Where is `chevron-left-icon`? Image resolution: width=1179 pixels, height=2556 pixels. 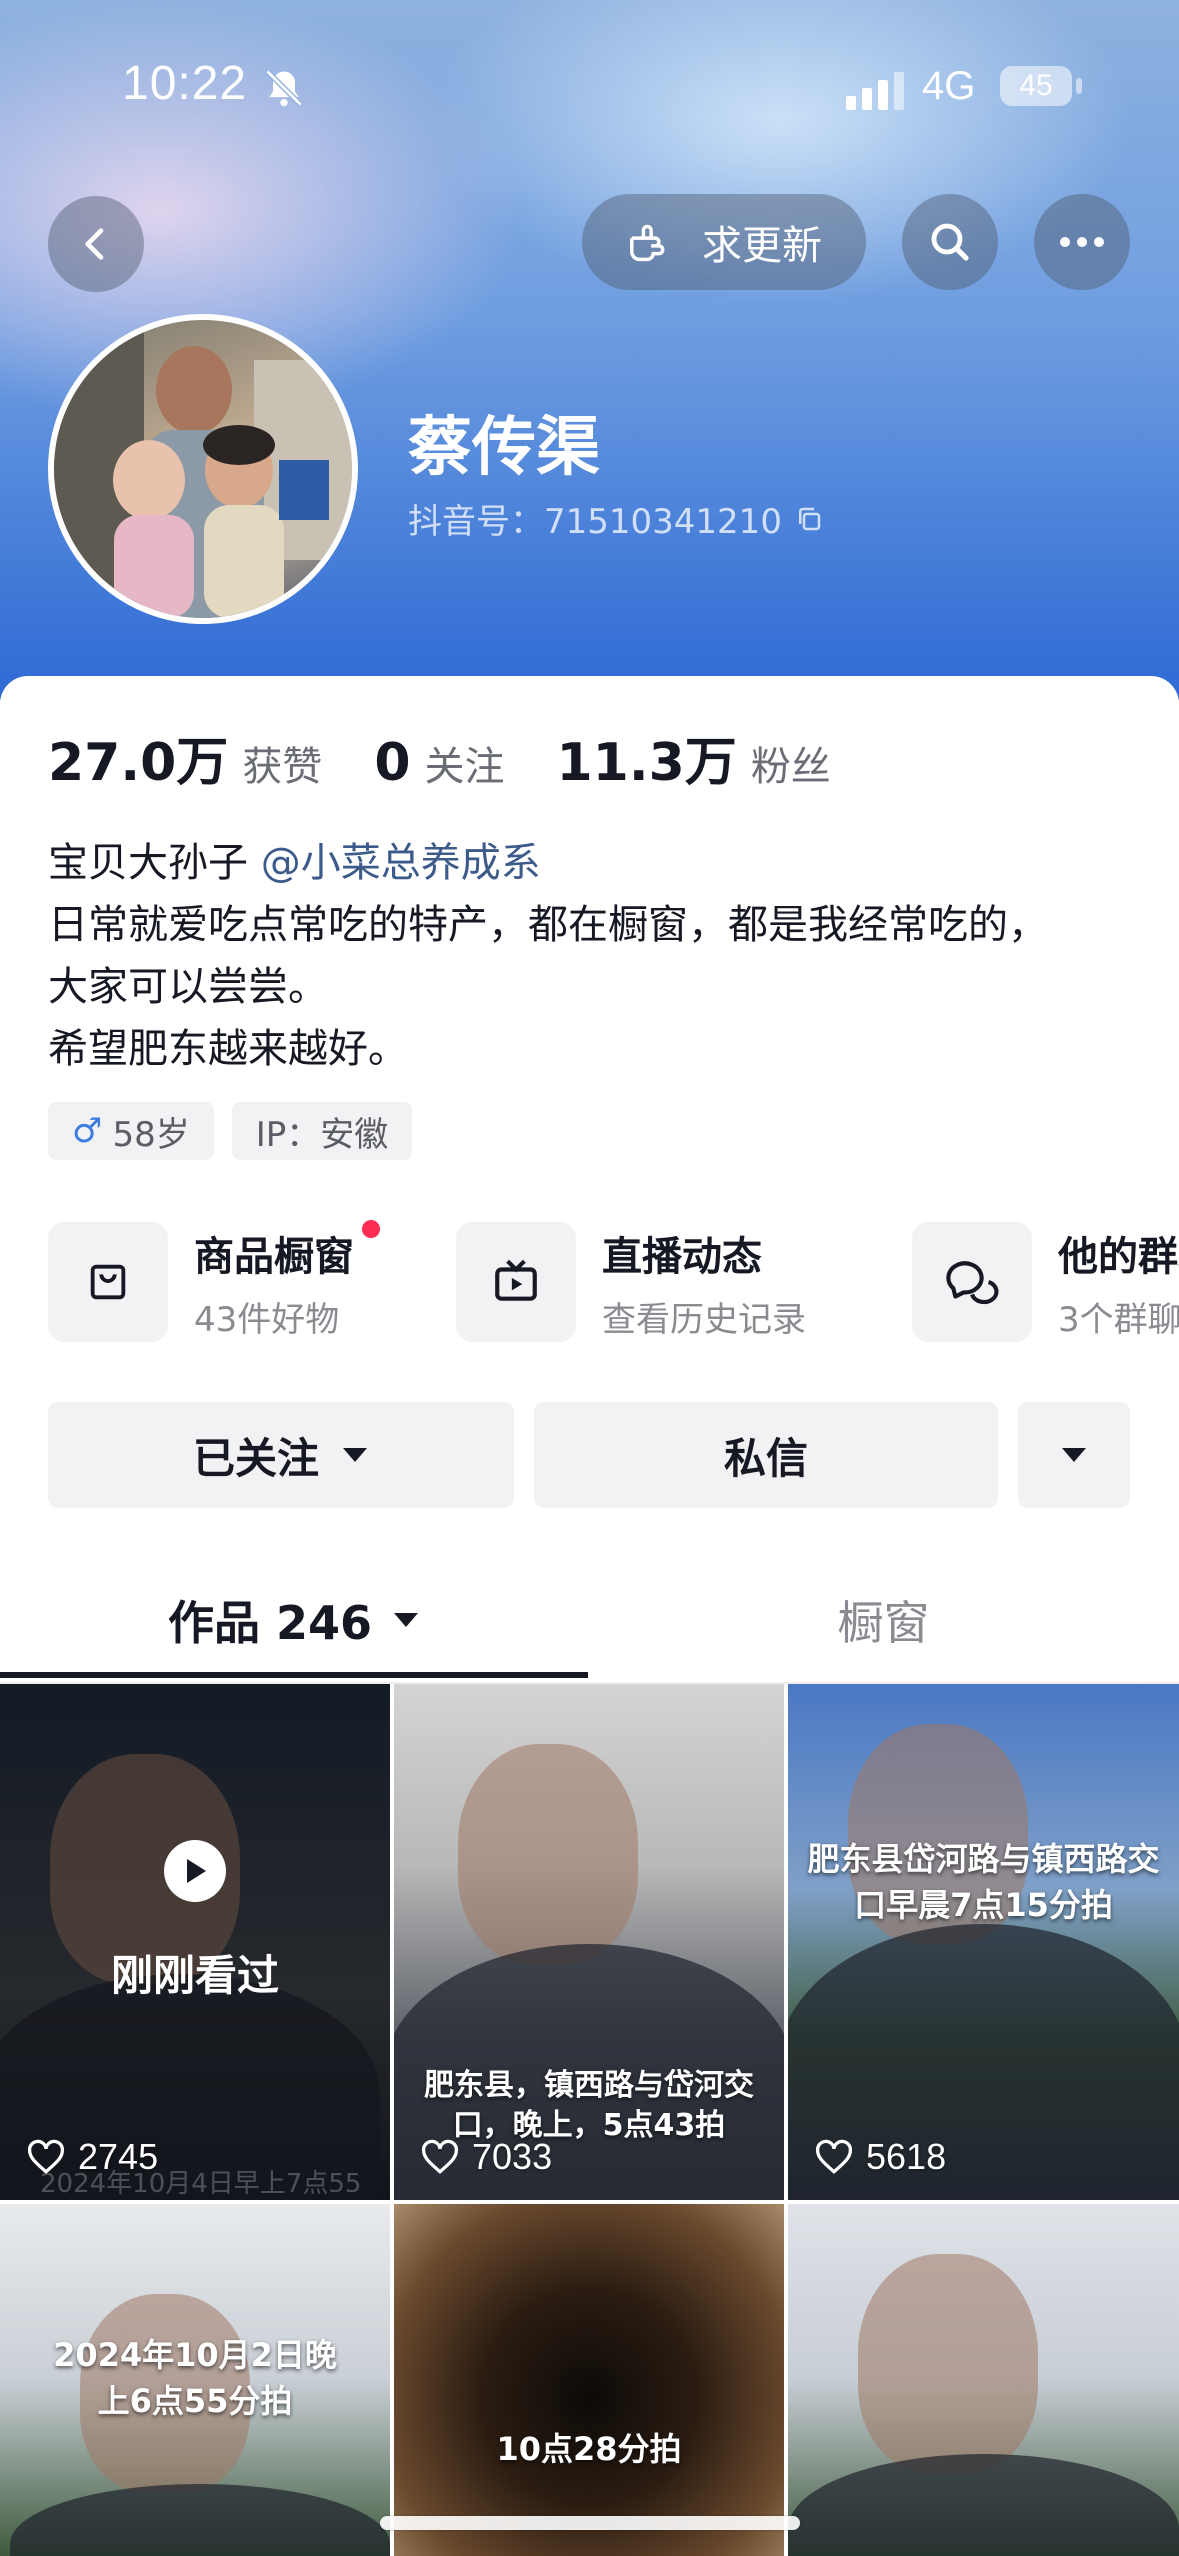
chevron-left-icon is located at coordinates (94, 244).